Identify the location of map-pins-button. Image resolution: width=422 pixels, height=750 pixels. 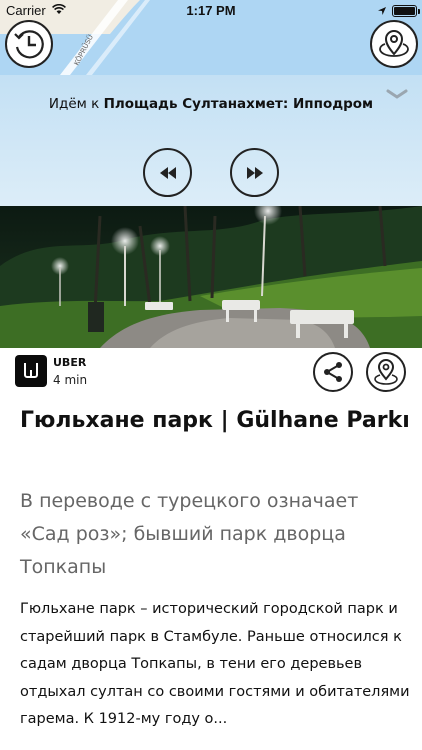
(394, 44).